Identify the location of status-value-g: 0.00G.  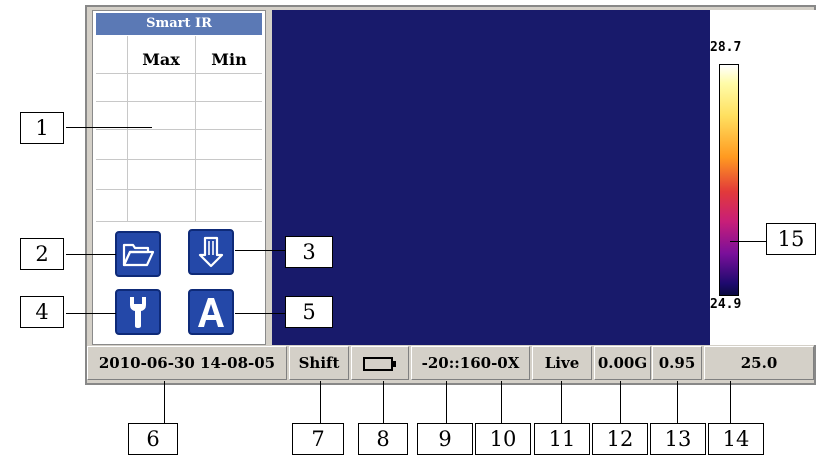
(622, 363).